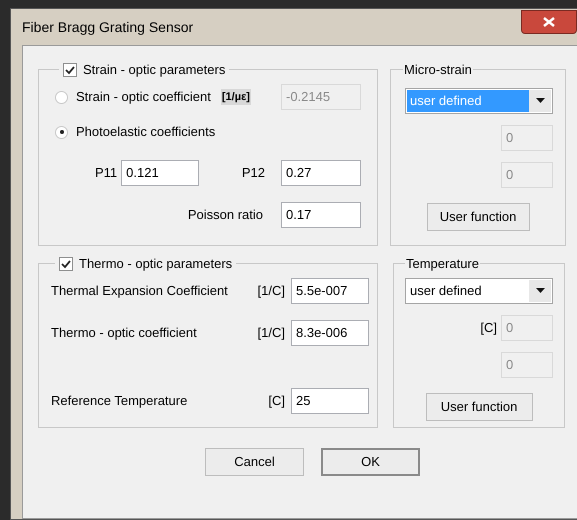  I want to click on window-title: Fiber Bragg Grating Sensor, so click(108, 27).